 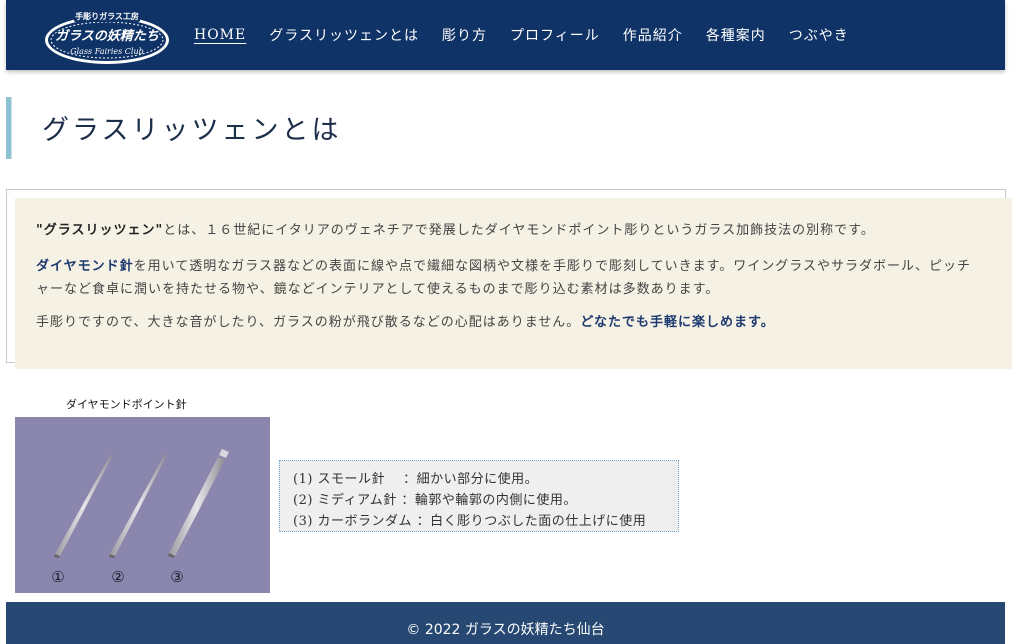 I want to click on needle-number-1: ①, so click(x=57, y=577).